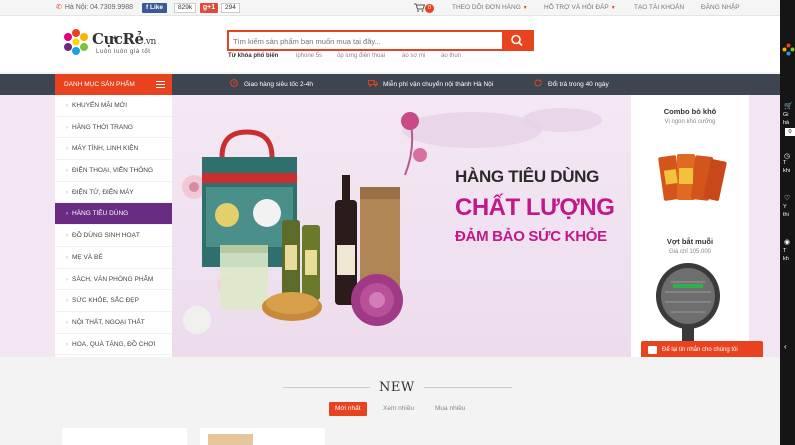 This screenshot has width=795, height=445. Describe the element at coordinates (59, 7) in the screenshot. I see `phone-icon: ✆` at that location.